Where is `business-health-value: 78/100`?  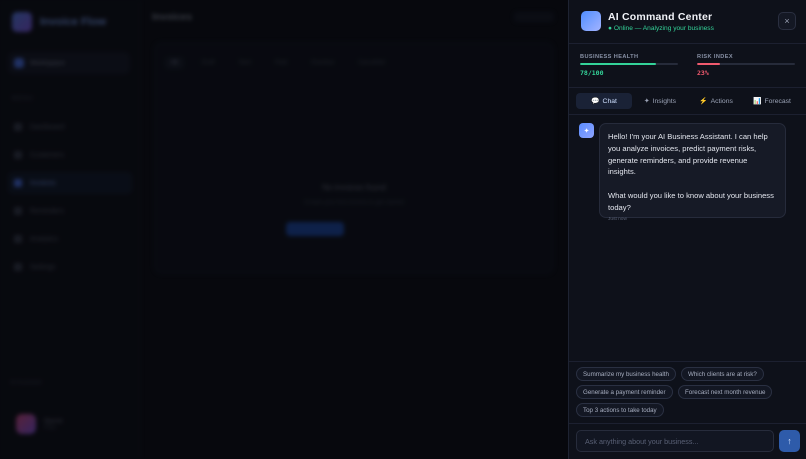 business-health-value: 78/100 is located at coordinates (592, 73).